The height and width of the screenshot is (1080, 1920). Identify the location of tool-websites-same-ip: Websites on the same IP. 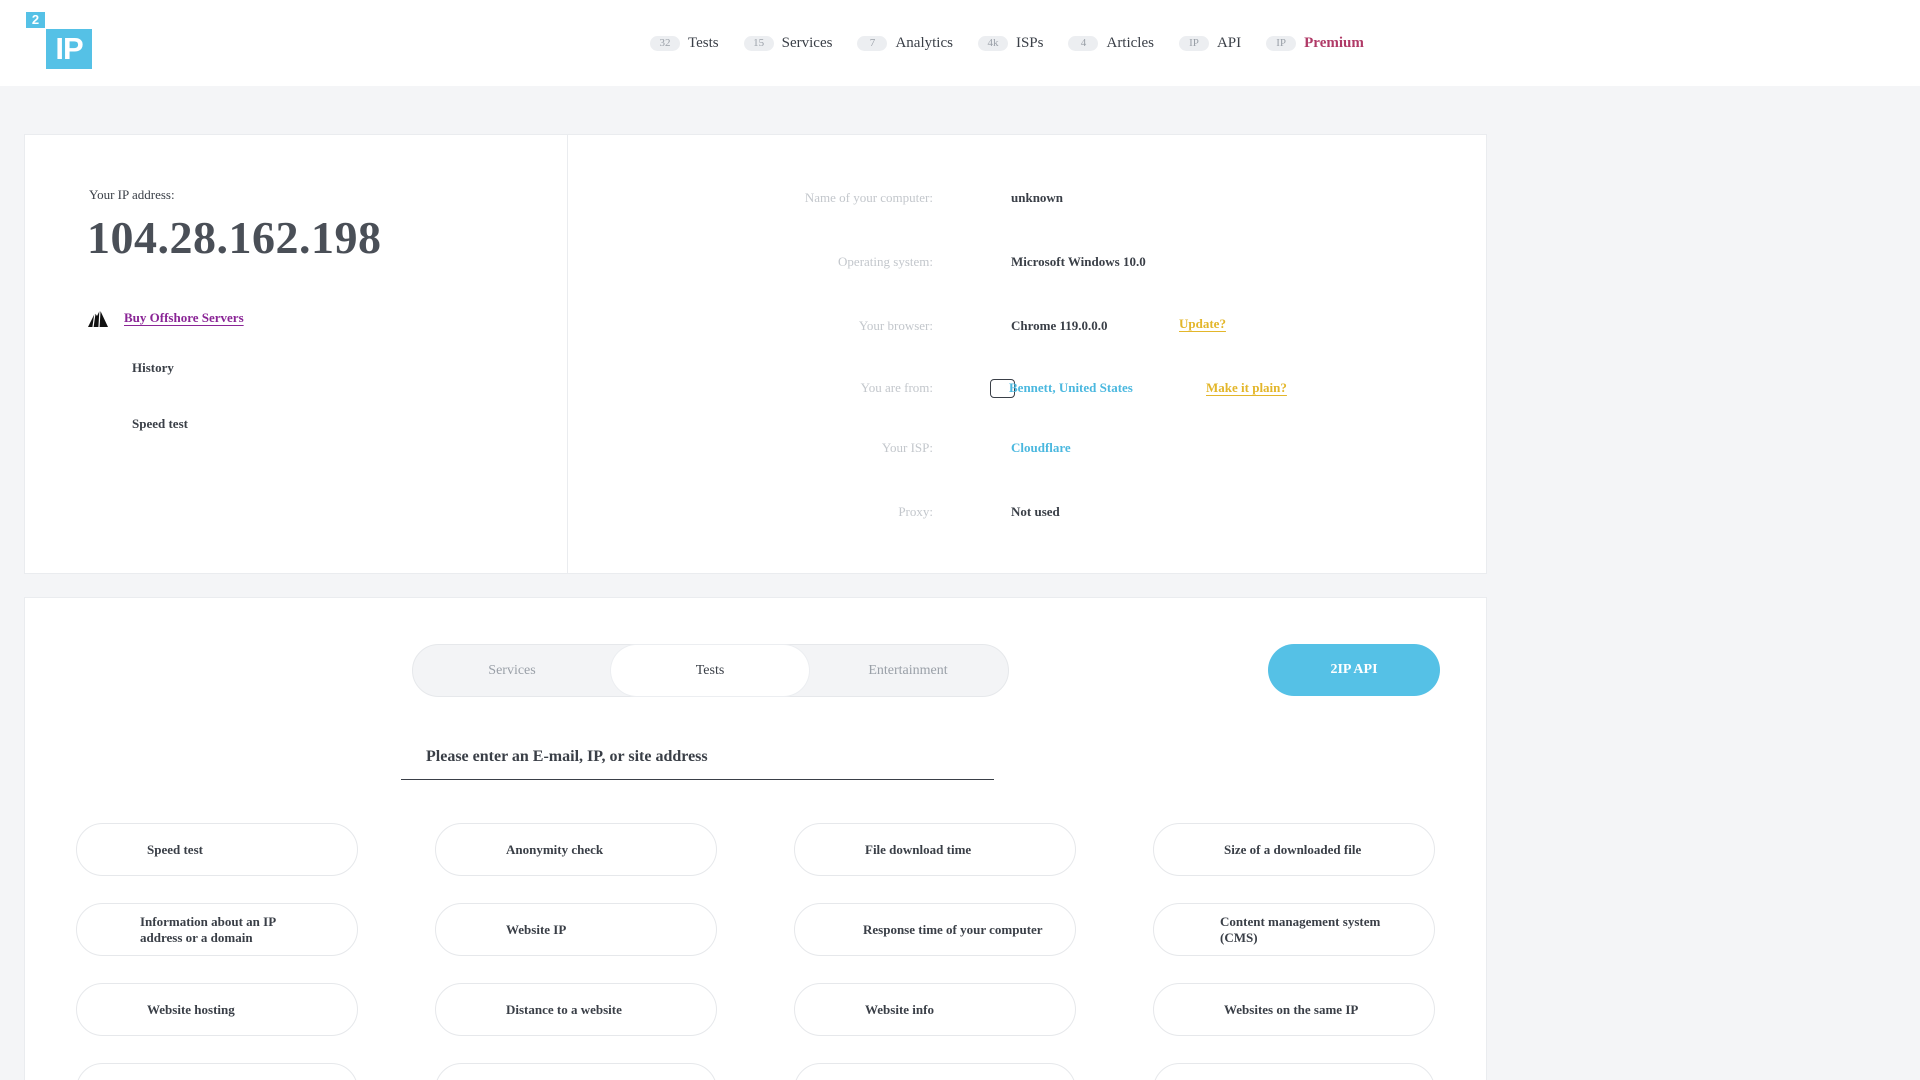
(1294, 1009).